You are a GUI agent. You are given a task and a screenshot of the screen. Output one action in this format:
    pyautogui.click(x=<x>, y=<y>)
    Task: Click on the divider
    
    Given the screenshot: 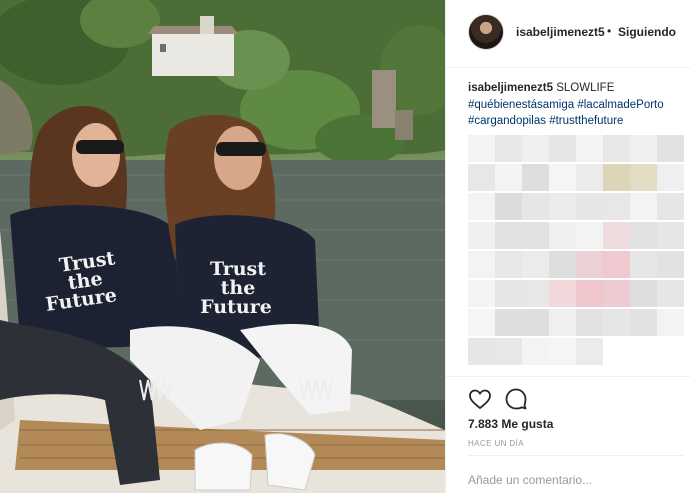 What is the action you would take?
    pyautogui.click(x=576, y=455)
    